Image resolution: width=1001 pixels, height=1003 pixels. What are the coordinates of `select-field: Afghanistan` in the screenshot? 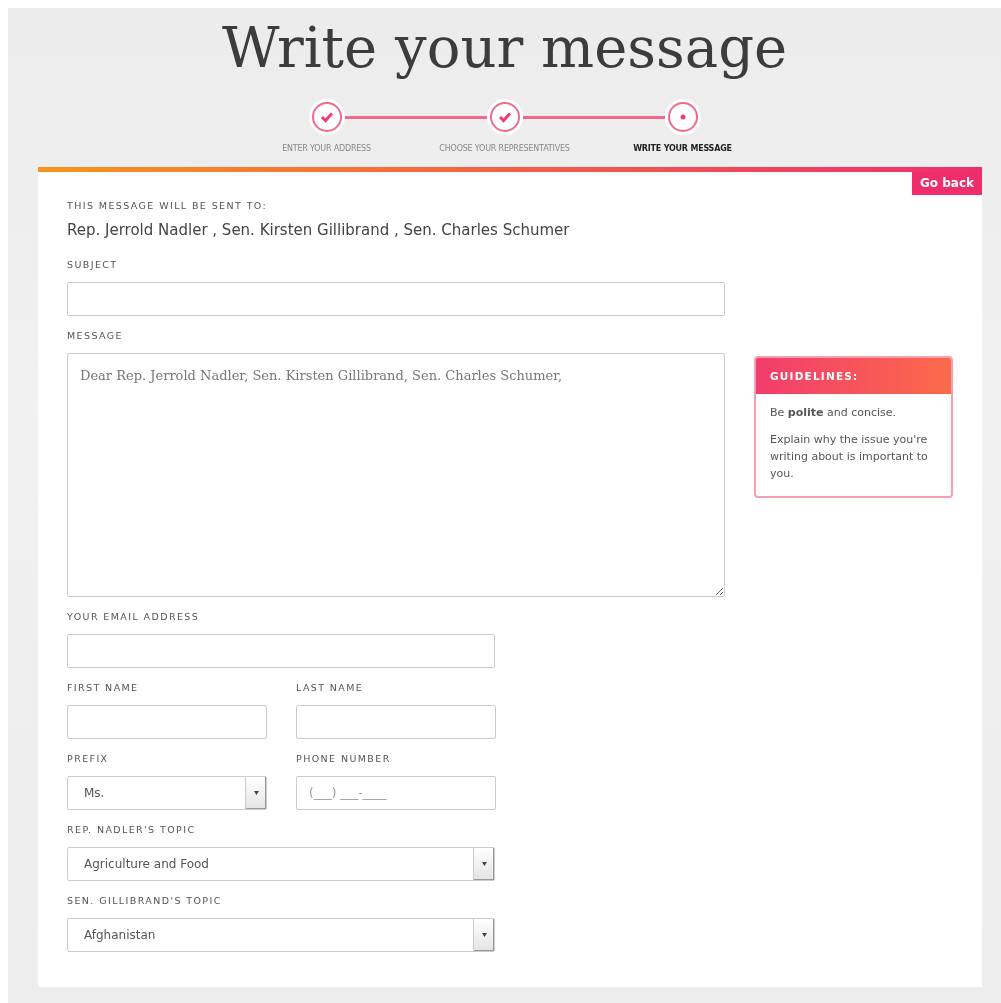 It's located at (281, 935).